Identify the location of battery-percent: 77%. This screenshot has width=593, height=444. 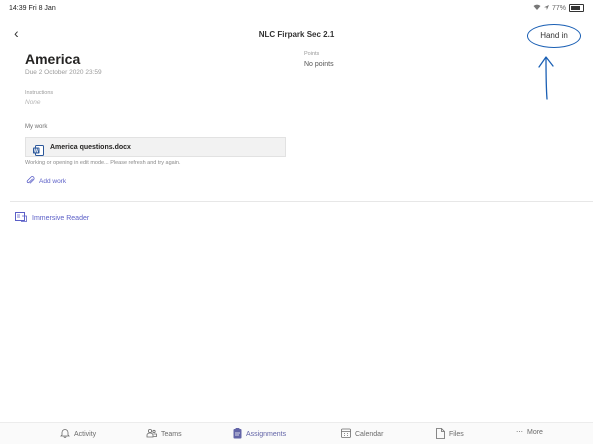
(558, 8).